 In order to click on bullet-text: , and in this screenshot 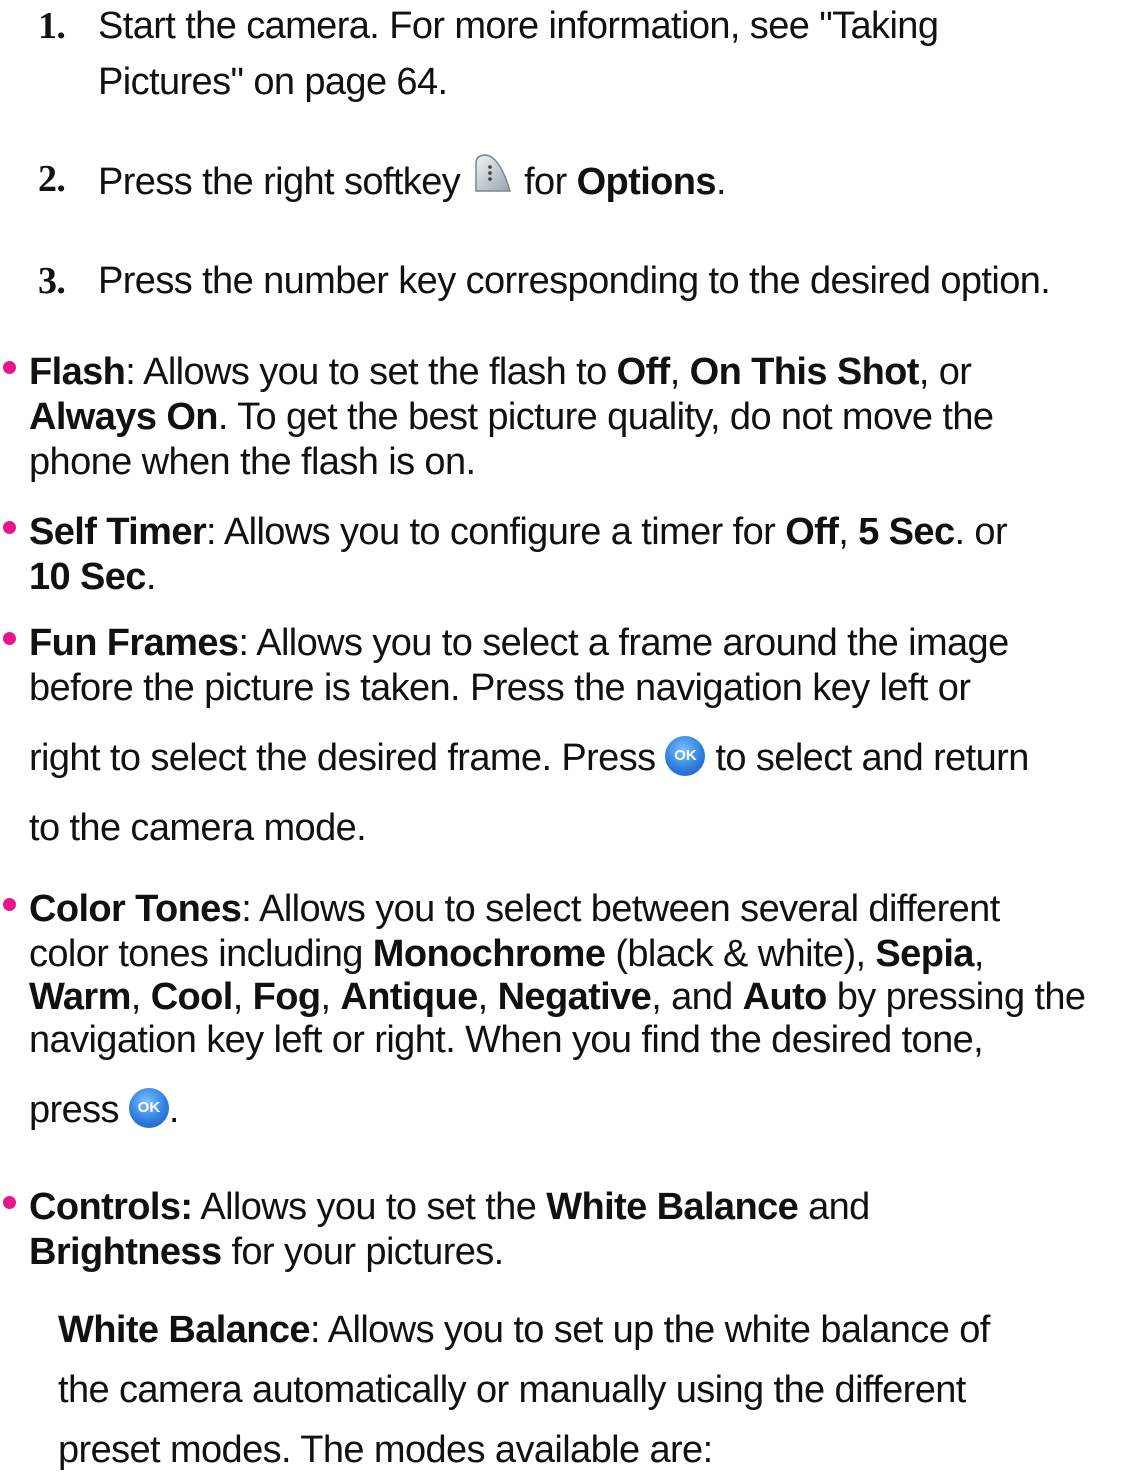, I will do `click(697, 997)`.